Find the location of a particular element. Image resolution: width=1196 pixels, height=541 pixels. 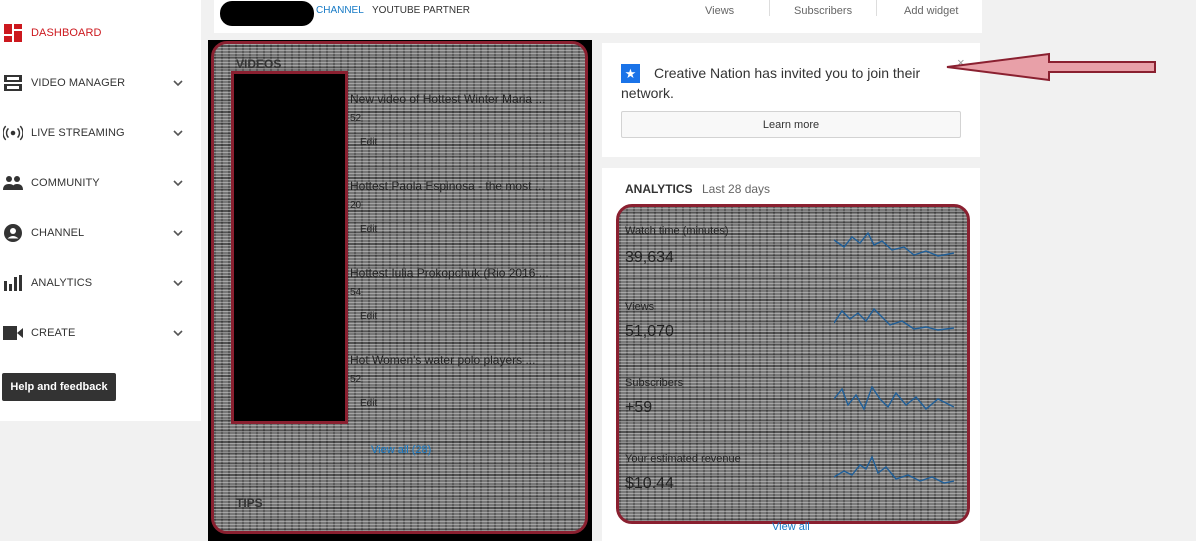

sidebar-item-label: LIVE STREAMING is located at coordinates (78, 133).